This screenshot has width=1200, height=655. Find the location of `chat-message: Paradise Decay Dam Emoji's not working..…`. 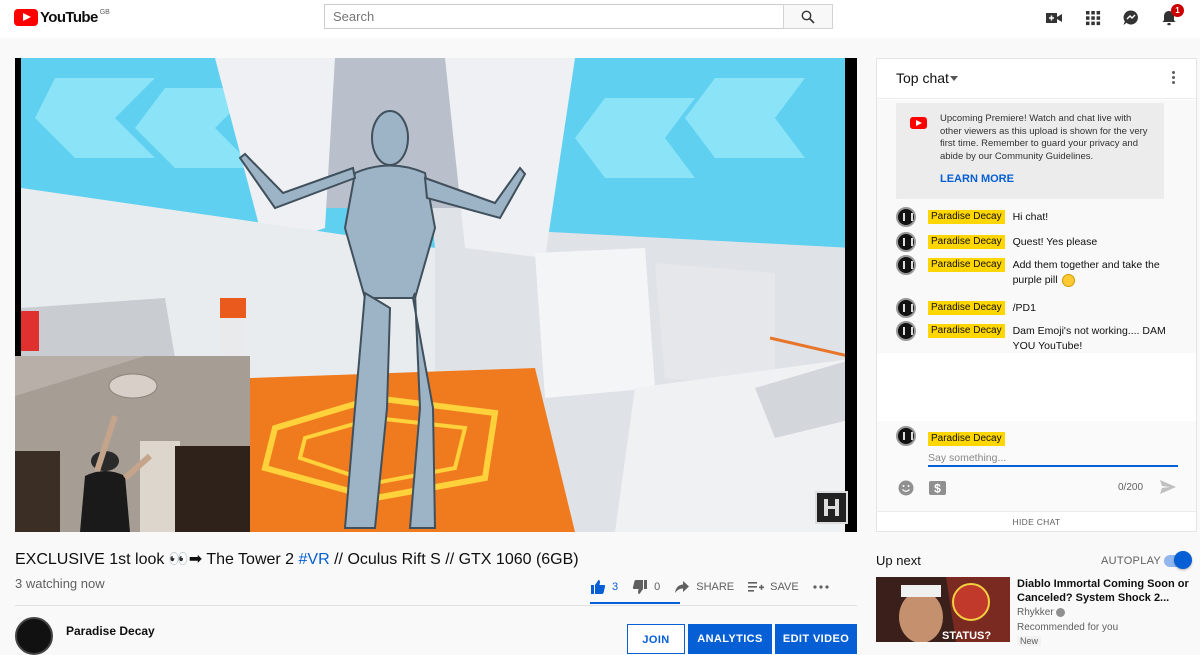

chat-message: Paradise Decay Dam Emoji's not working..… is located at coordinates (1041, 337).